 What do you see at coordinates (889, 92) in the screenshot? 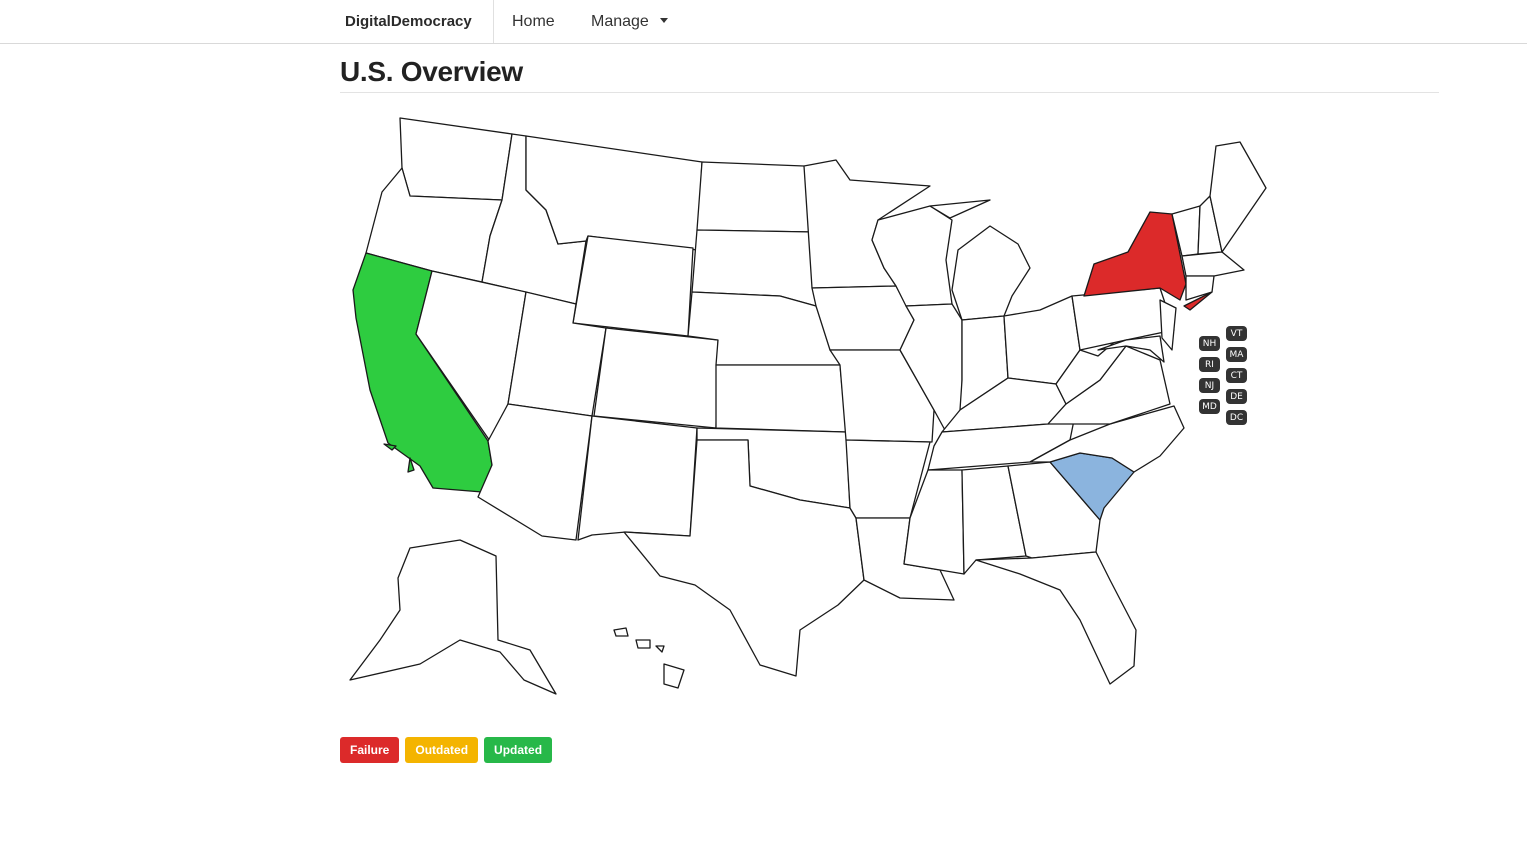
I see `title-divider` at bounding box center [889, 92].